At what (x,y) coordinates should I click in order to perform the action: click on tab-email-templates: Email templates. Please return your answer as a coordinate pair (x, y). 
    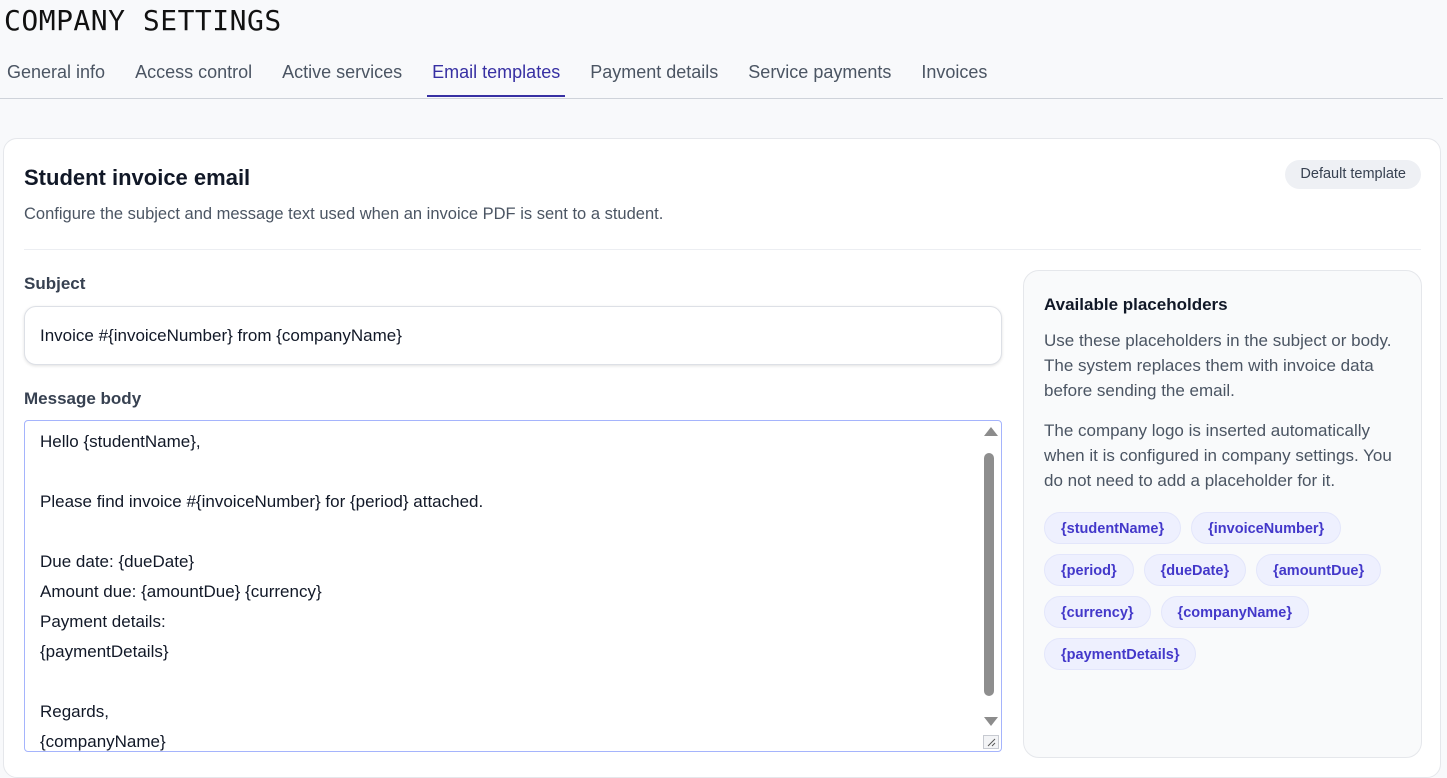
    Looking at the image, I should click on (496, 73).